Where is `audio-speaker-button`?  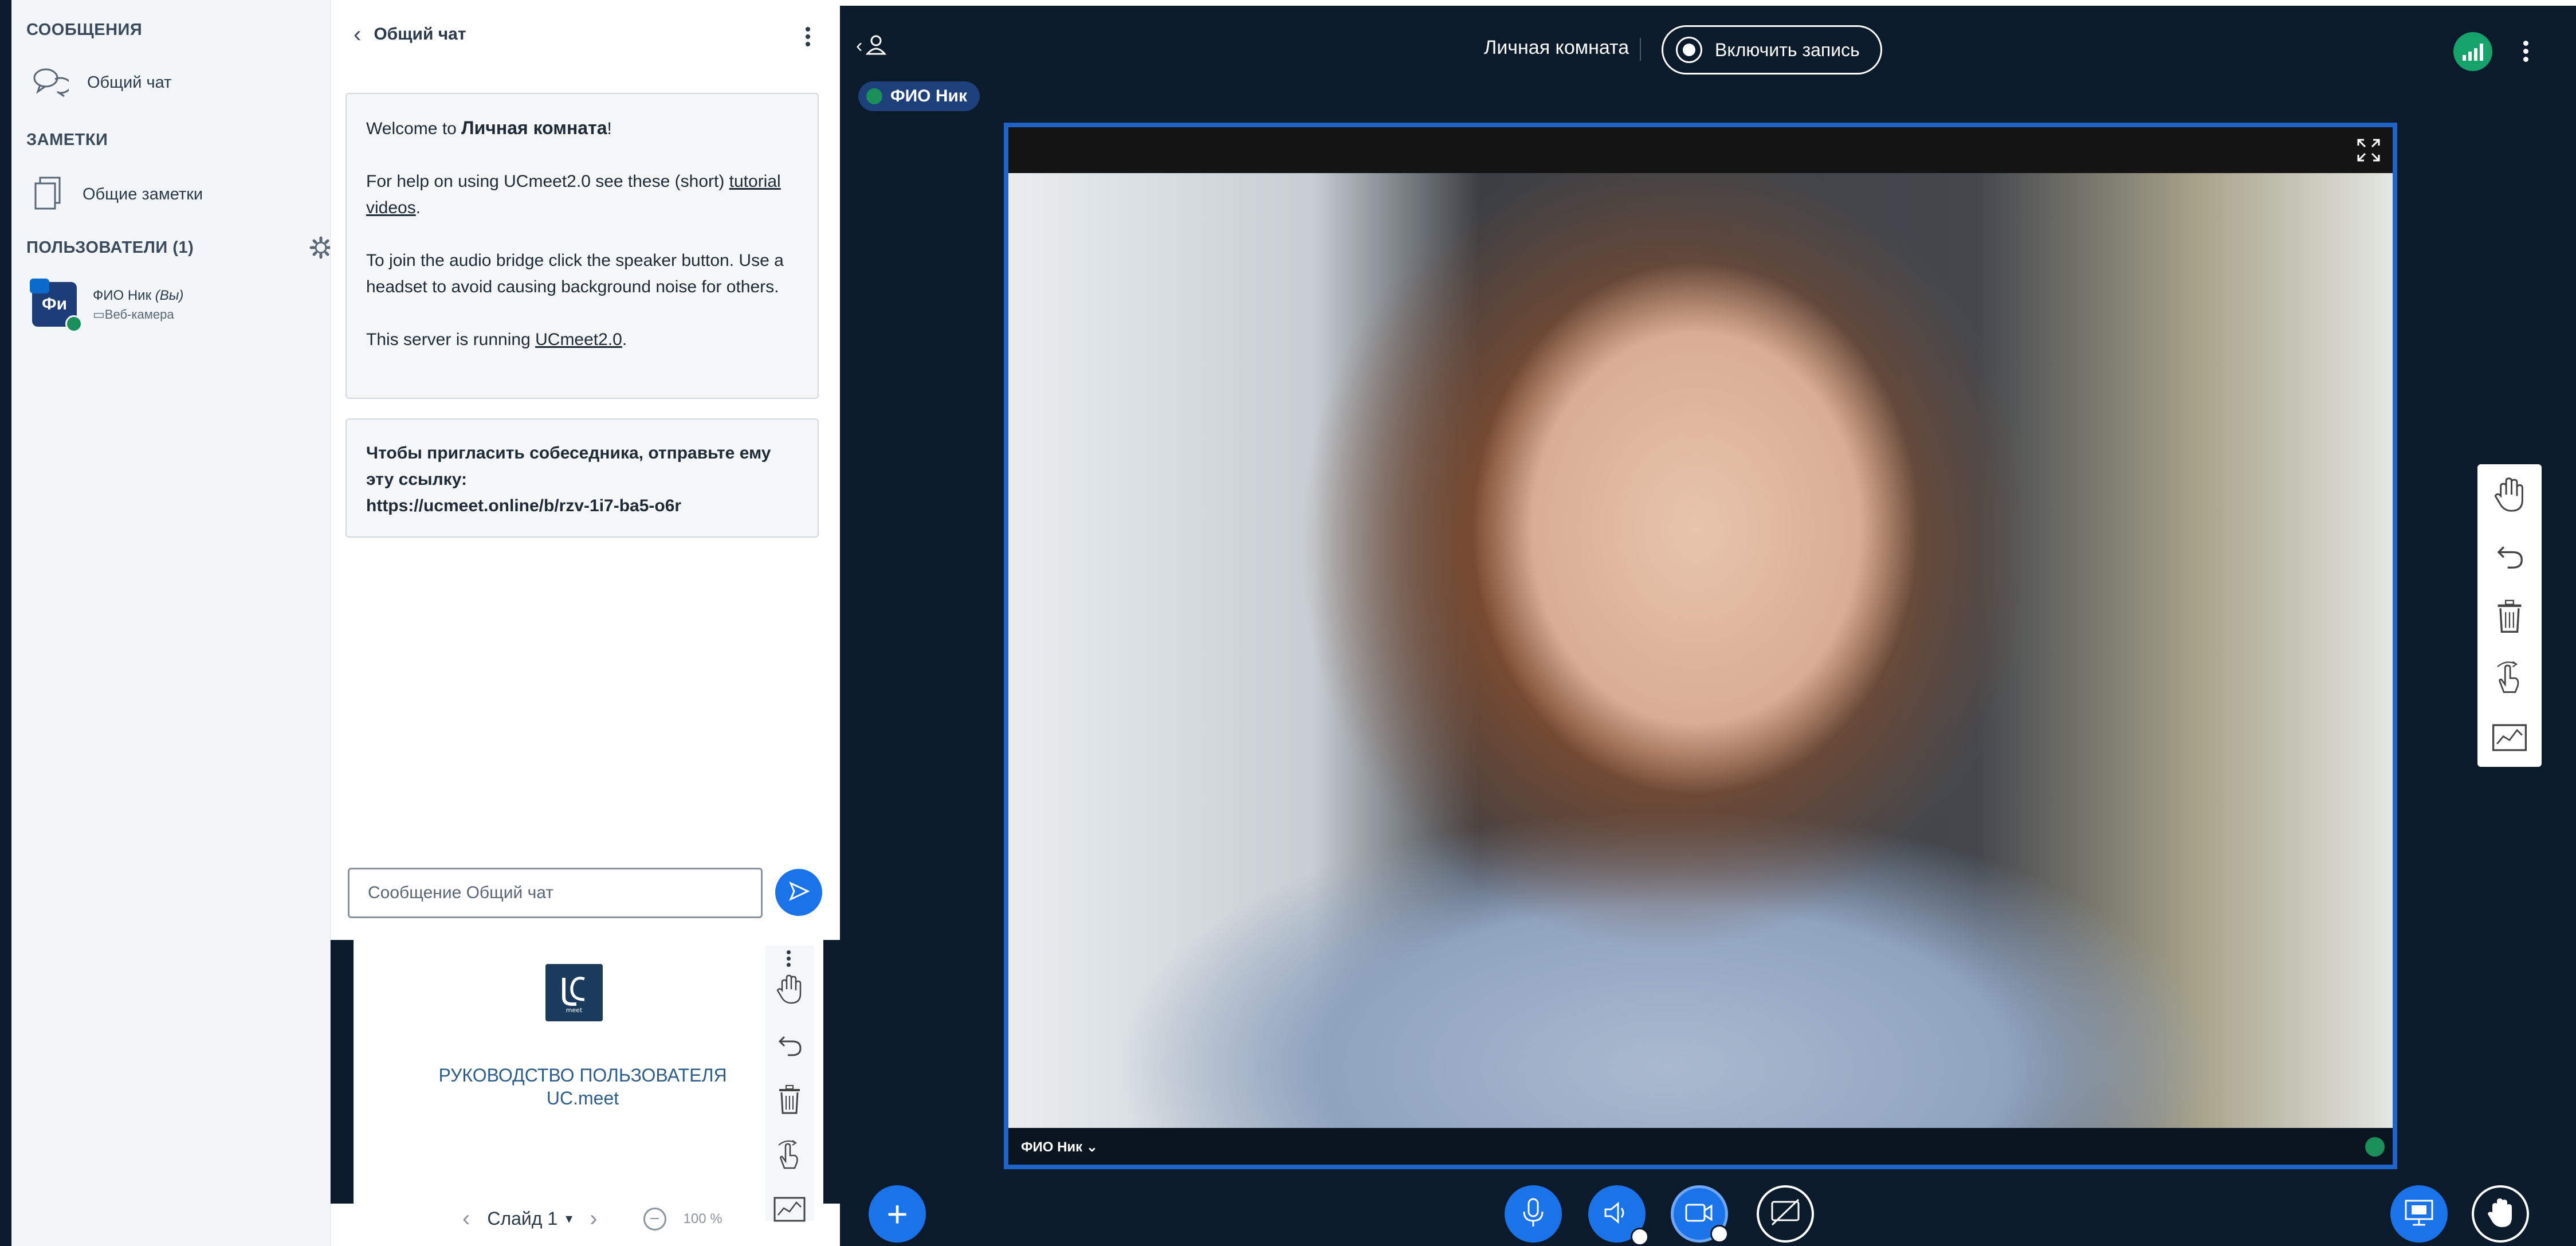 audio-speaker-button is located at coordinates (1619, 1216).